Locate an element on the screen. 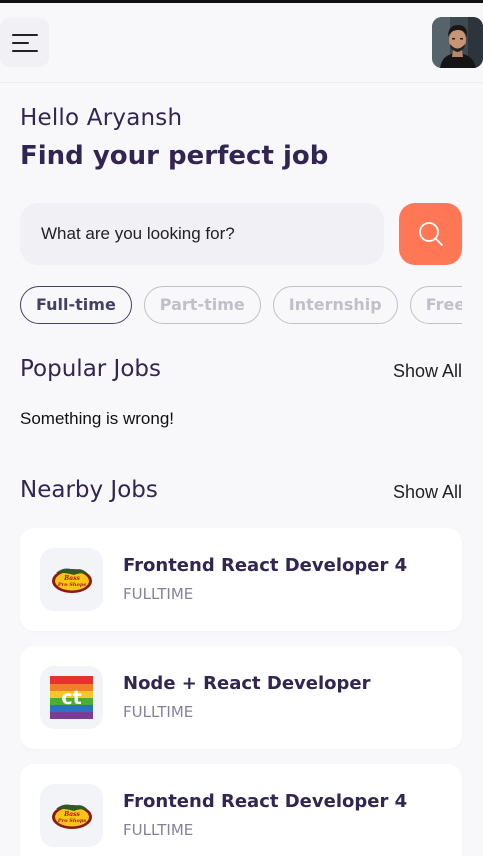 This screenshot has width=483, height=856. menu-button is located at coordinates (24, 42).